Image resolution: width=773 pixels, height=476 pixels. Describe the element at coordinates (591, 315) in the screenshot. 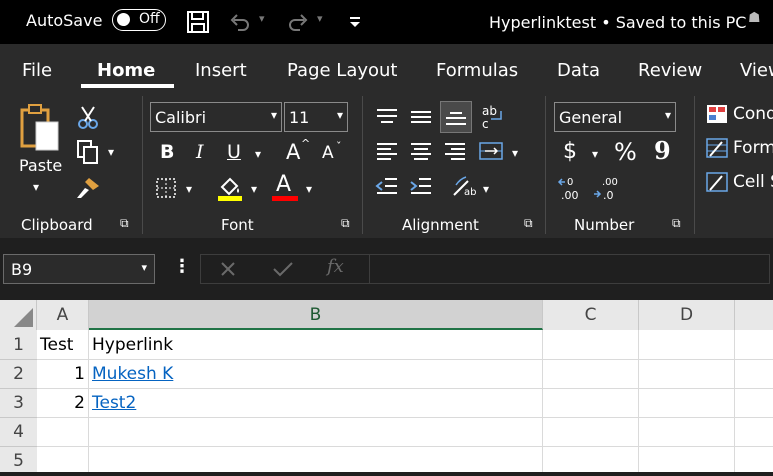

I see `column-header-c: C` at that location.